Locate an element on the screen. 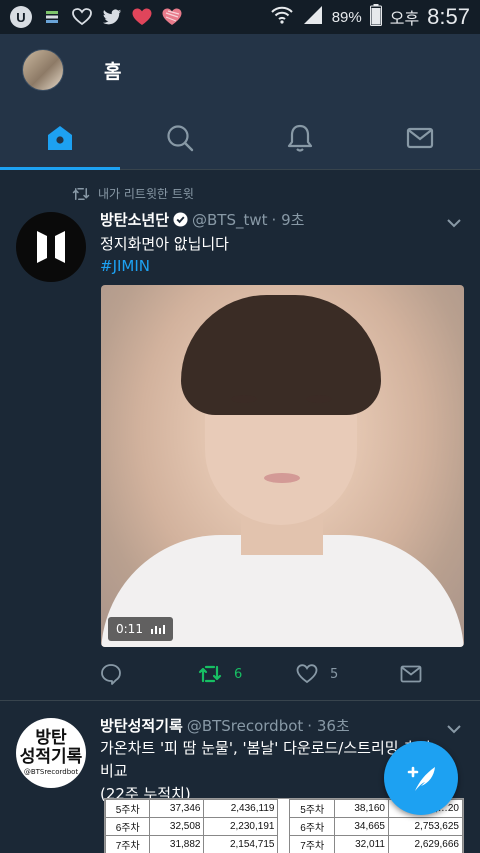  like-count: 5 is located at coordinates (334, 674).